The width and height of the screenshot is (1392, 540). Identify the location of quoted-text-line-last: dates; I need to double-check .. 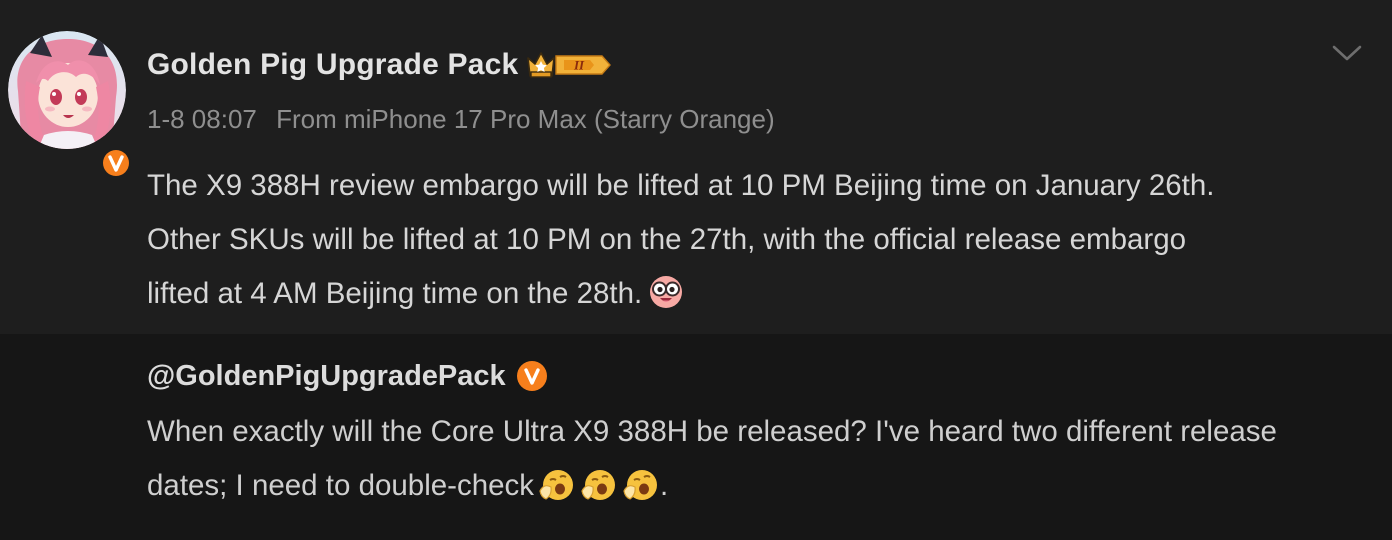
(757, 486).